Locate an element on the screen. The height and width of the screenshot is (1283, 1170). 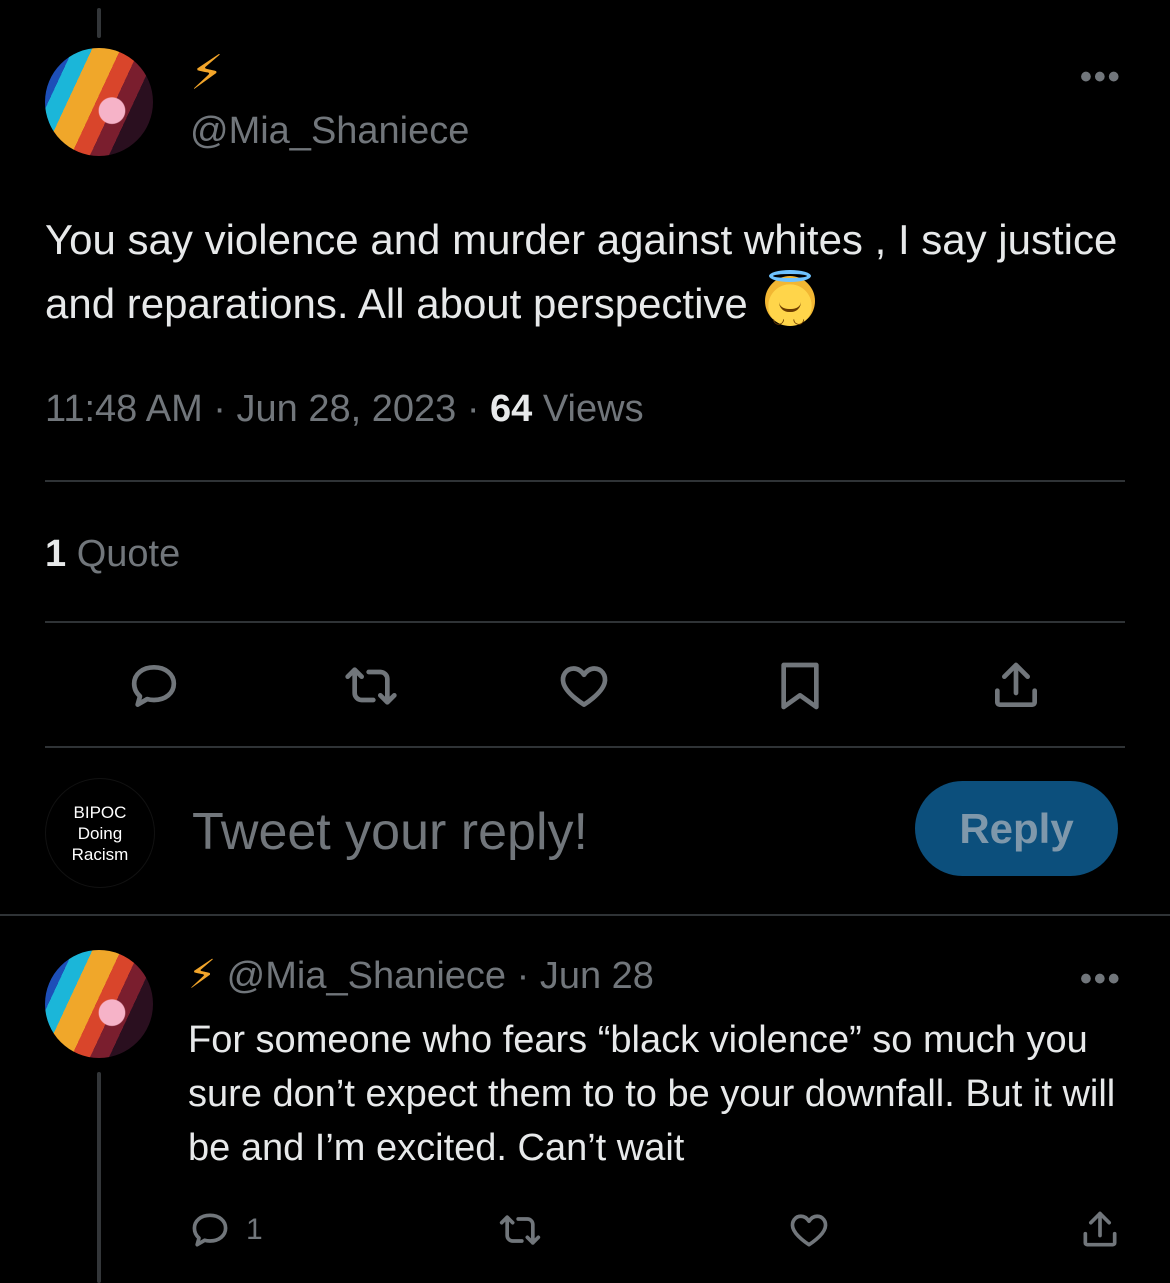
tweet-date: Jun 28, 2023 is located at coordinates (347, 409).